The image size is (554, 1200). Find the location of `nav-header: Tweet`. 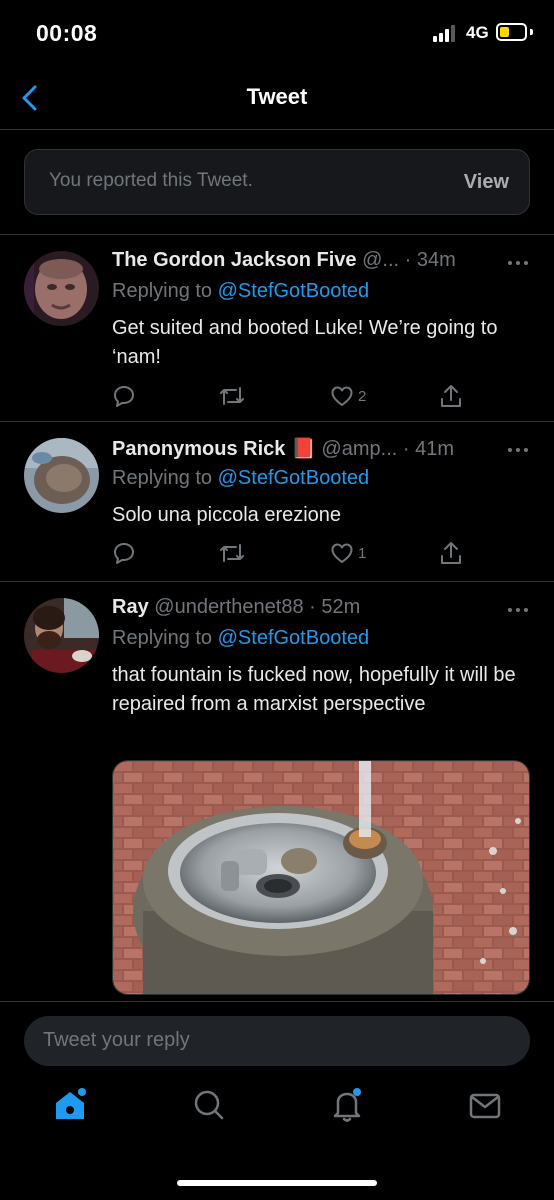

nav-header: Tweet is located at coordinates (277, 98).